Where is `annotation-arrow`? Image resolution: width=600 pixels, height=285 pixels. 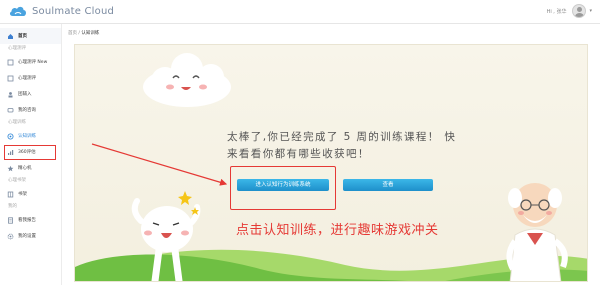
annotation-arrow is located at coordinates (159, 164).